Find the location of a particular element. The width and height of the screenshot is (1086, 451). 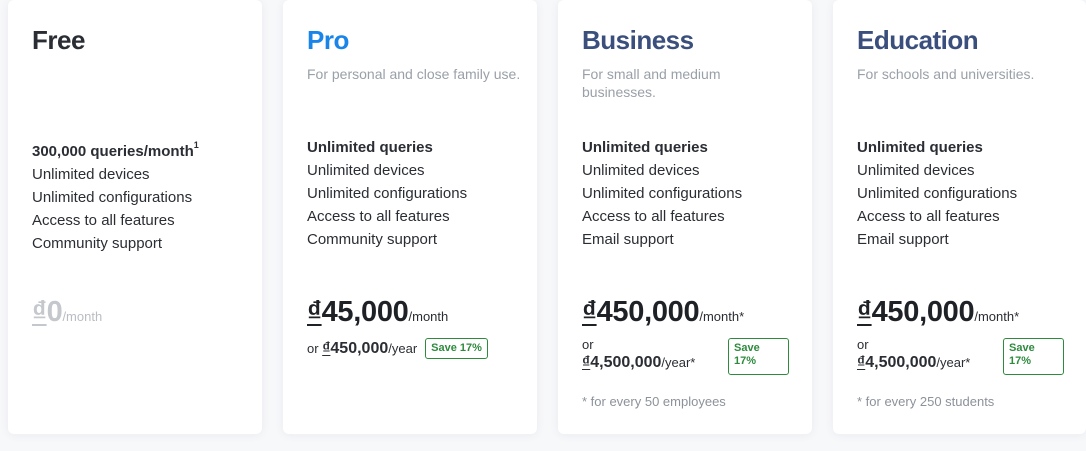

plan-name: Business is located at coordinates (638, 40).